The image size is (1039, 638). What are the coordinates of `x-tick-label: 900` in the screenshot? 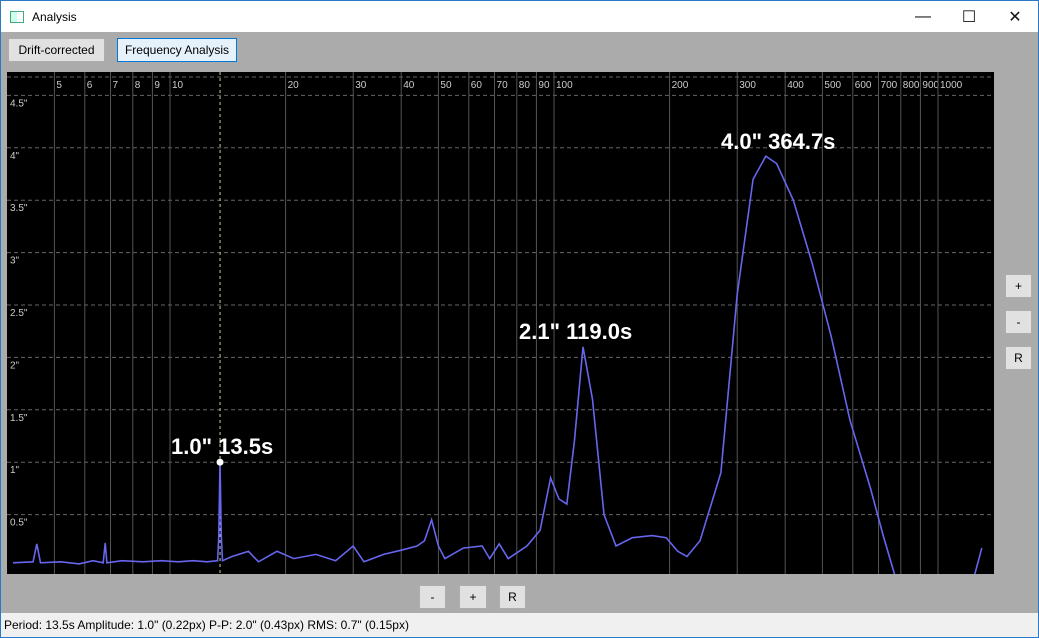 It's located at (930, 85).